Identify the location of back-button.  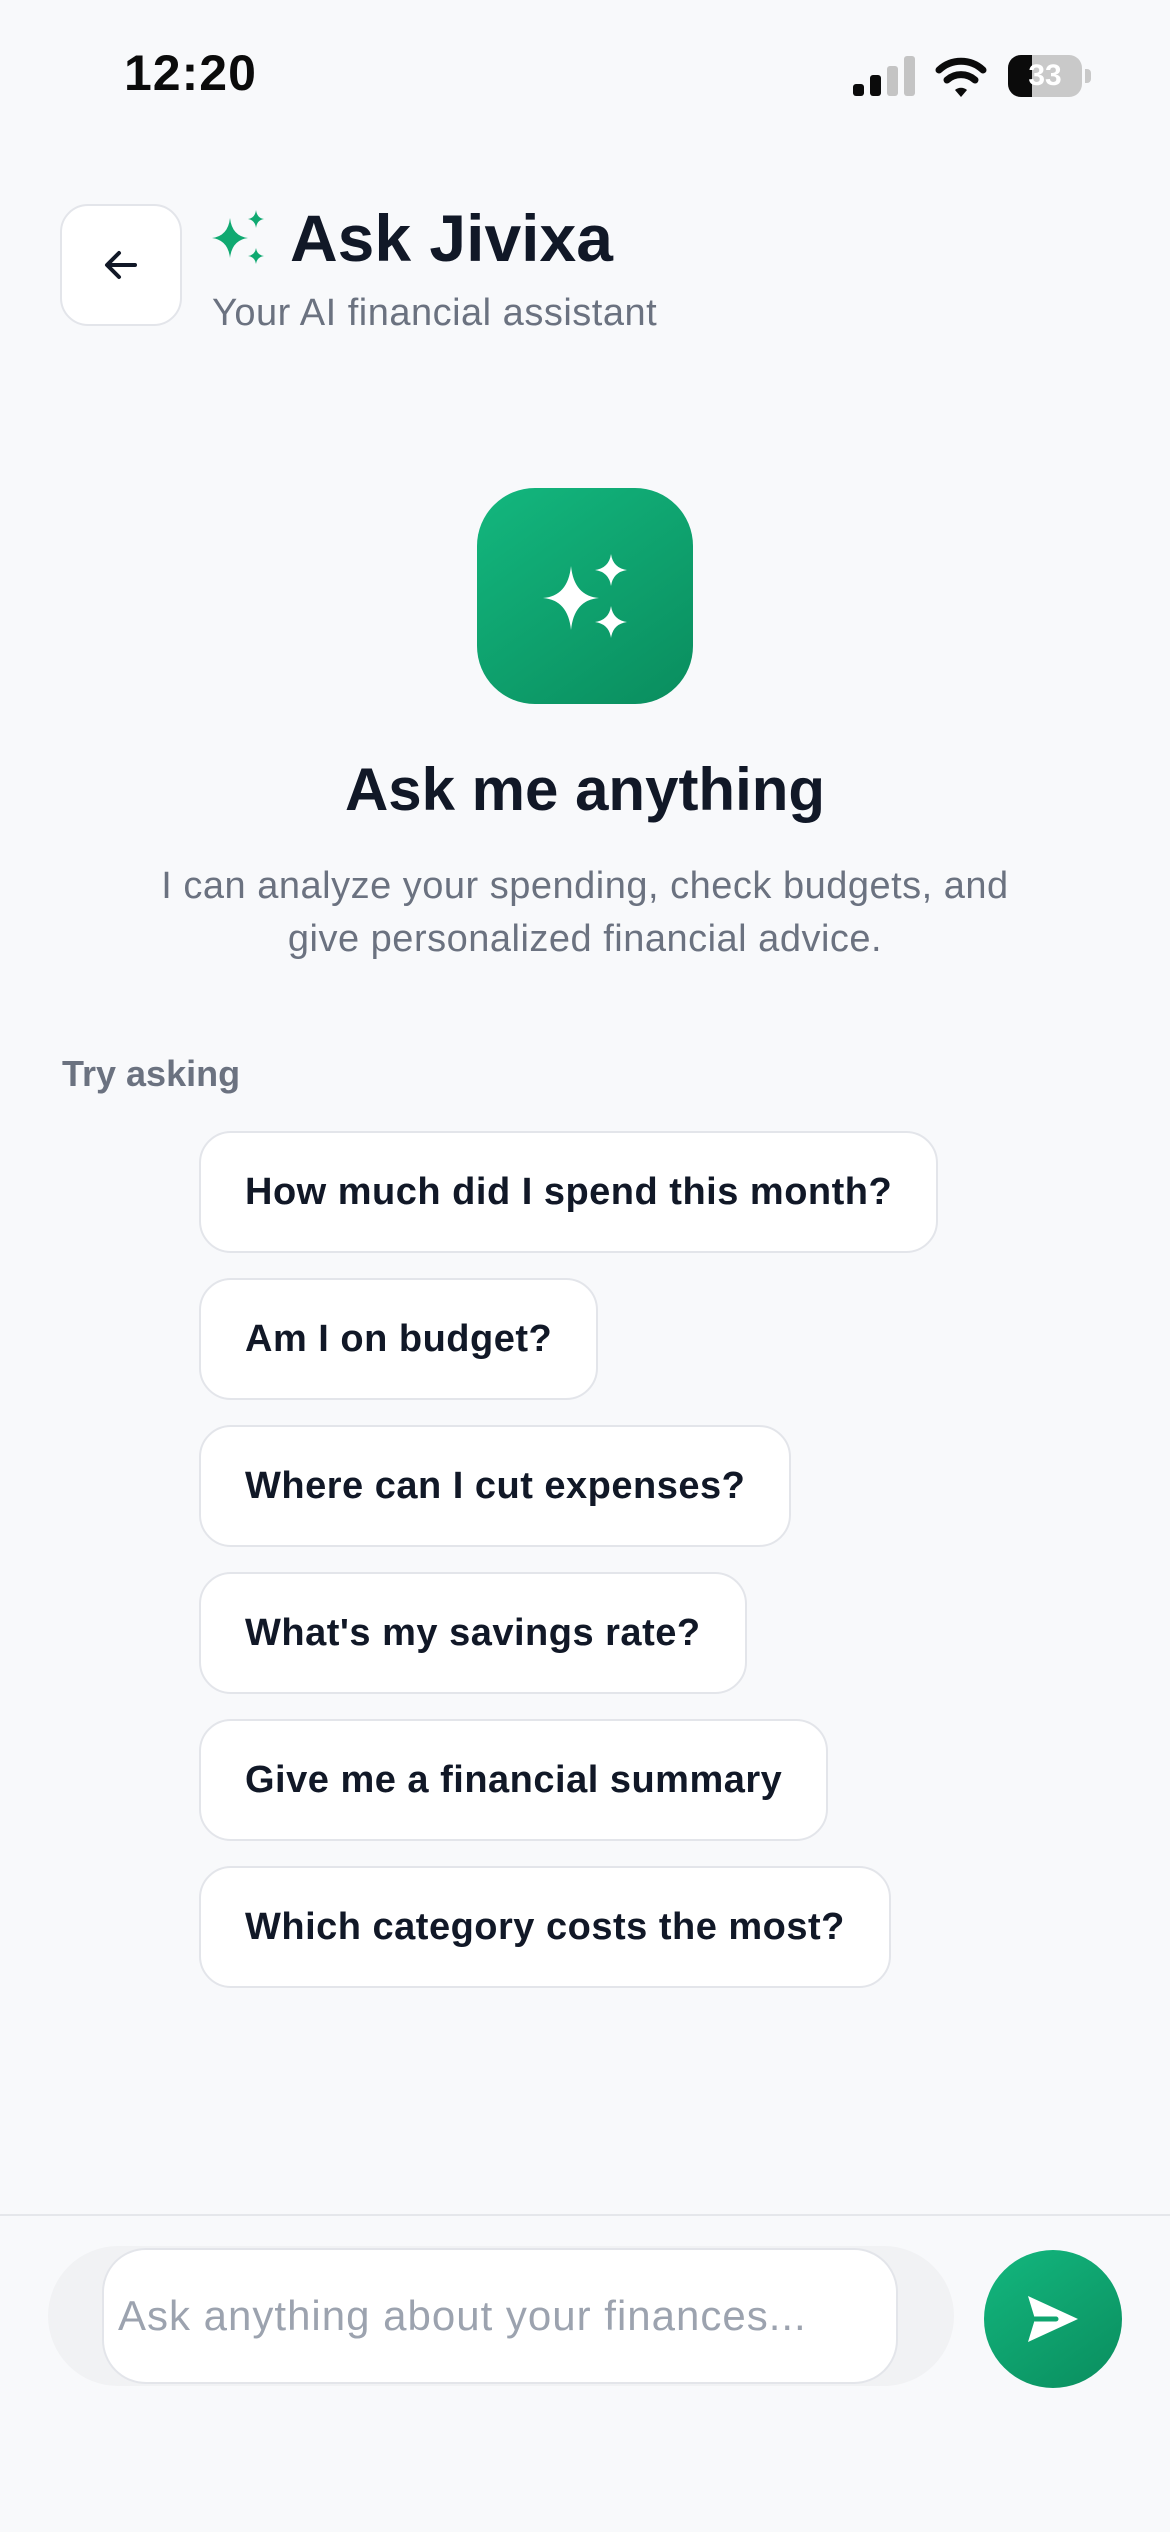
(121, 265).